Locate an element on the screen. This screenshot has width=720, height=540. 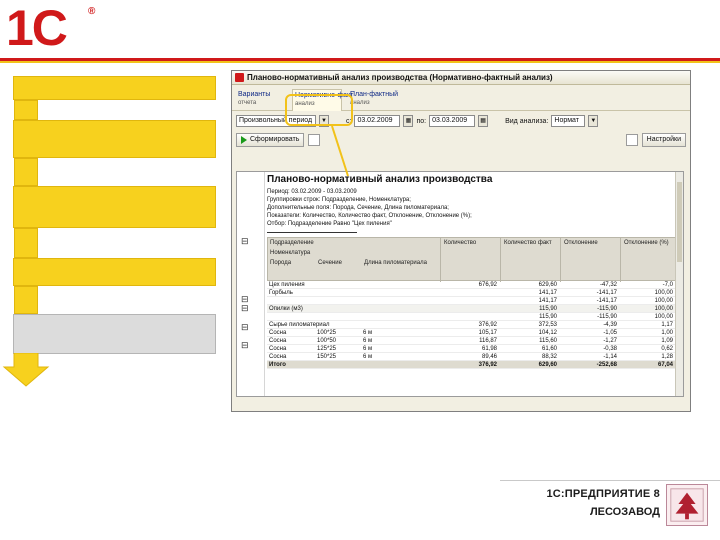
table-cell: Сосна is located at coordinates (278, 349).